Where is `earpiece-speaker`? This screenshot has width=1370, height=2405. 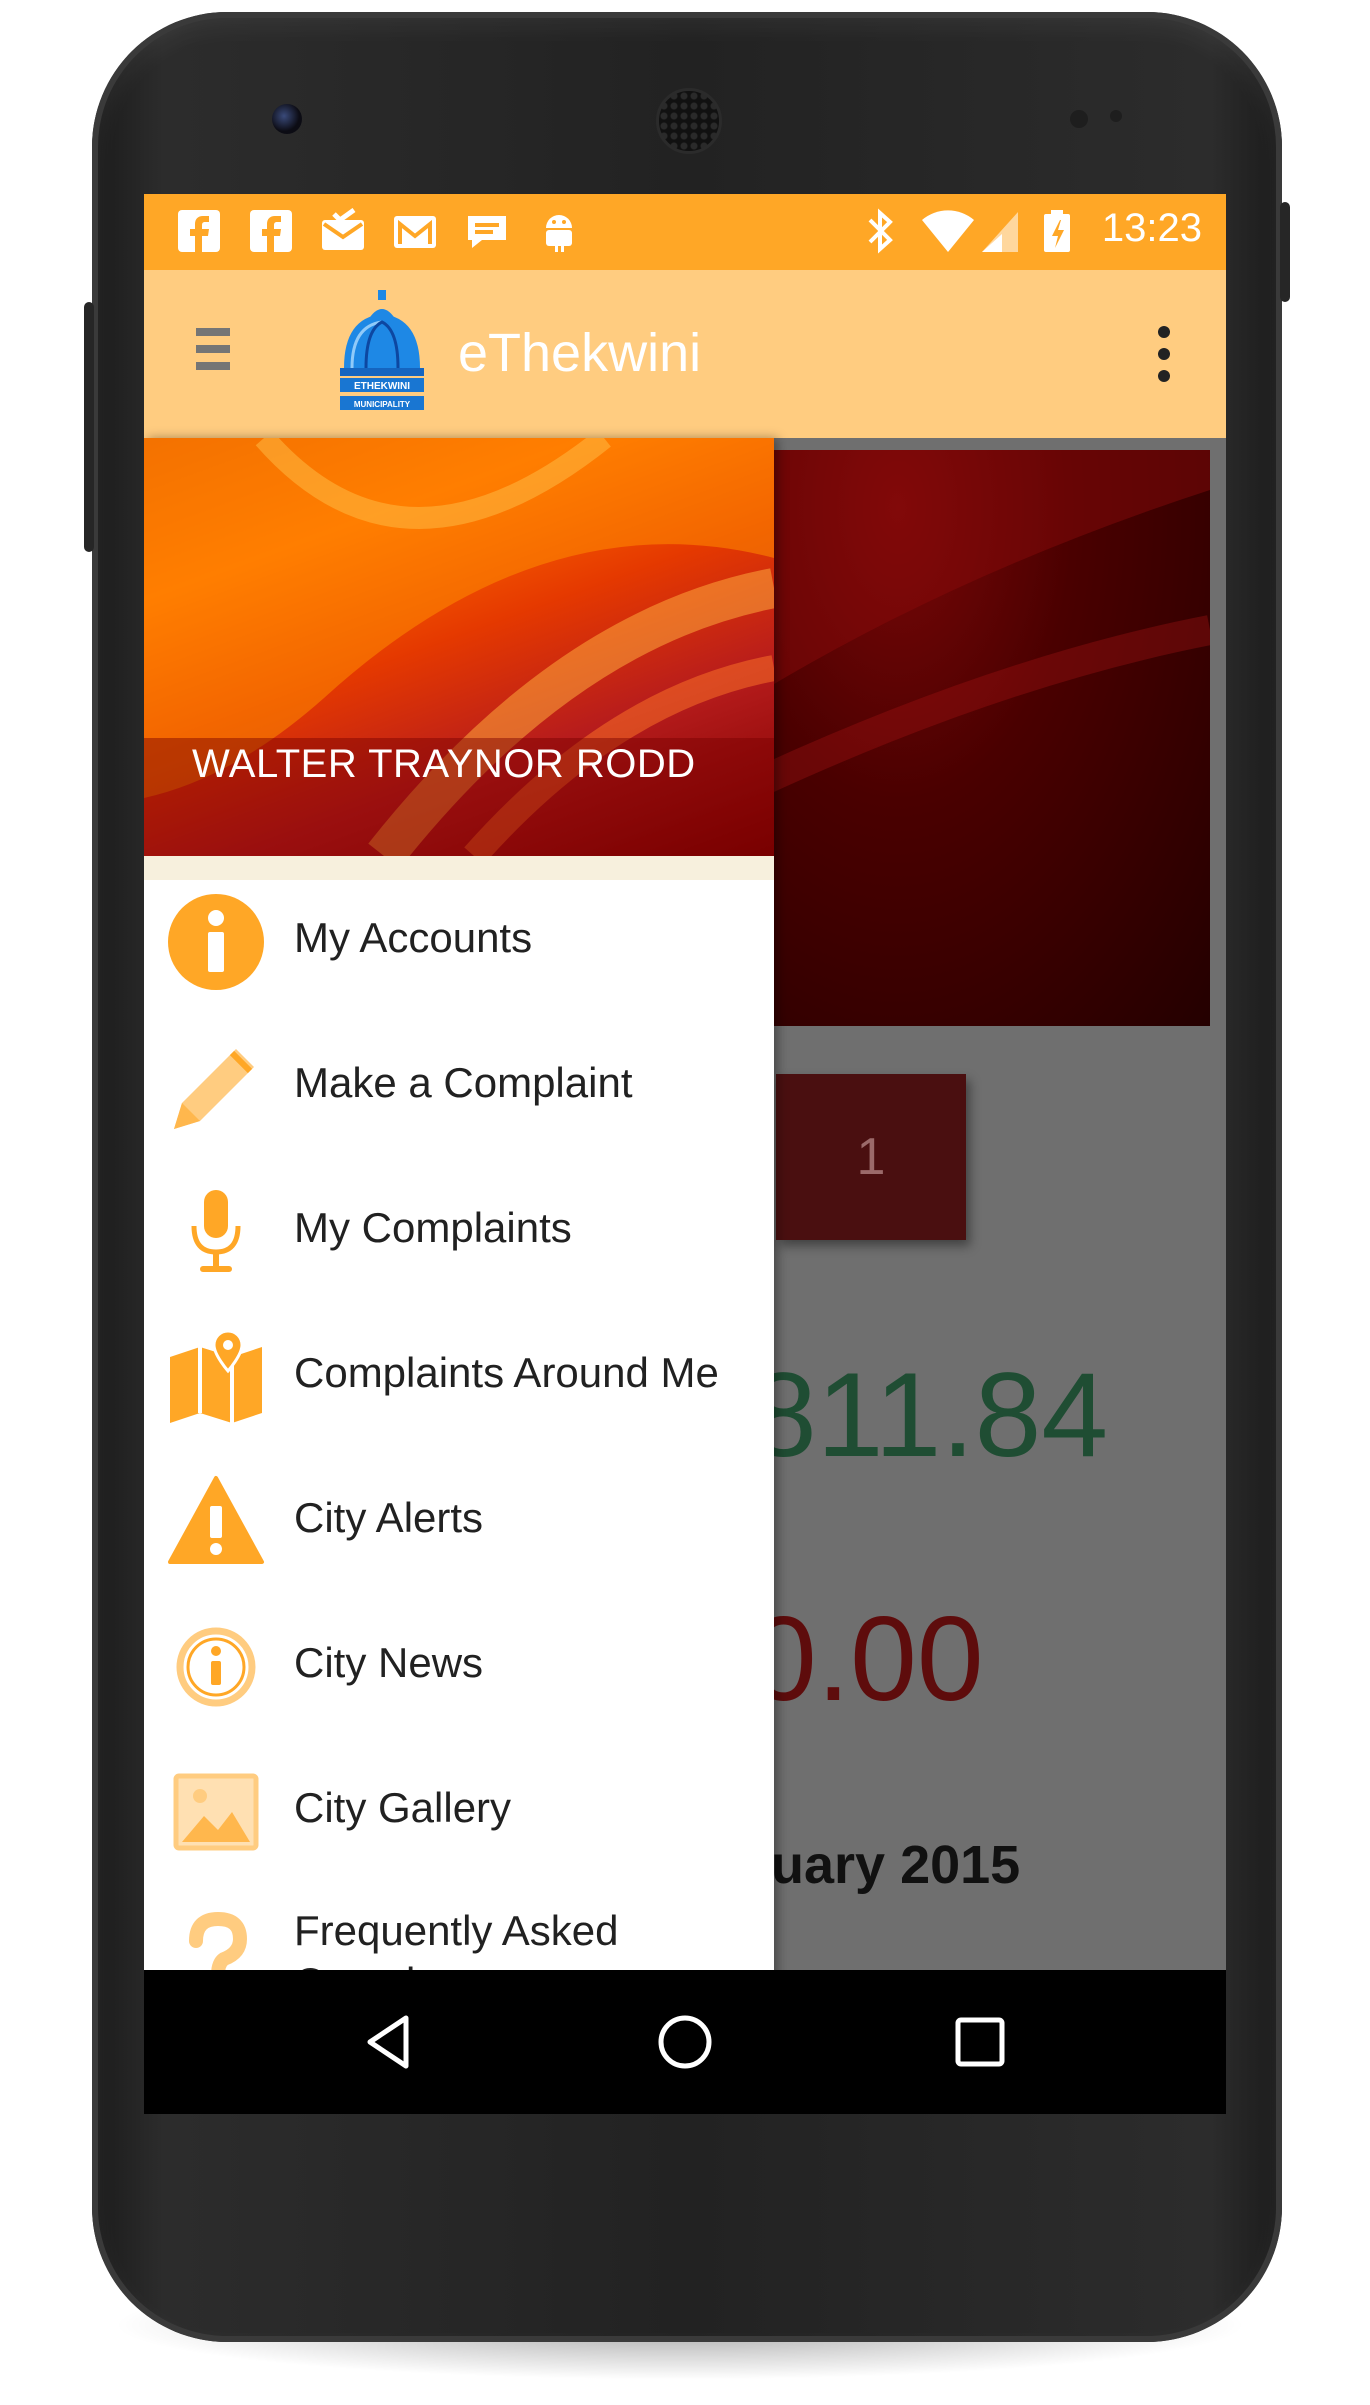 earpiece-speaker is located at coordinates (689, 121).